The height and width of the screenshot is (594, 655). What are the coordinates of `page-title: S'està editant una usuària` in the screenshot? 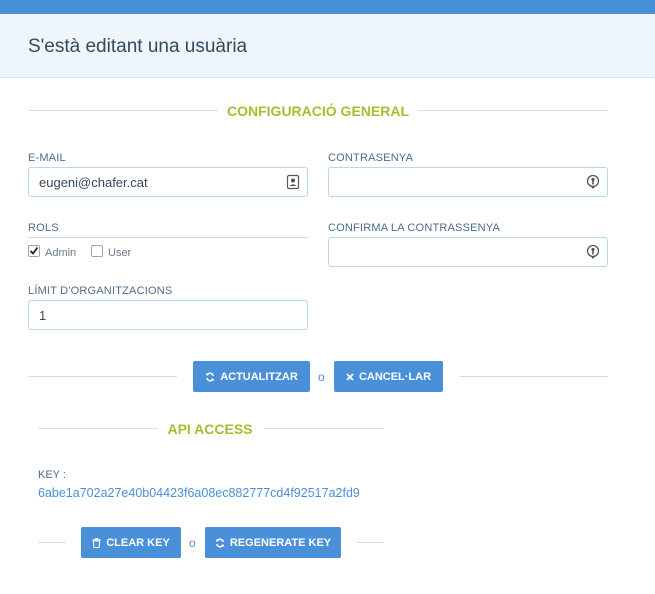 It's located at (138, 46).